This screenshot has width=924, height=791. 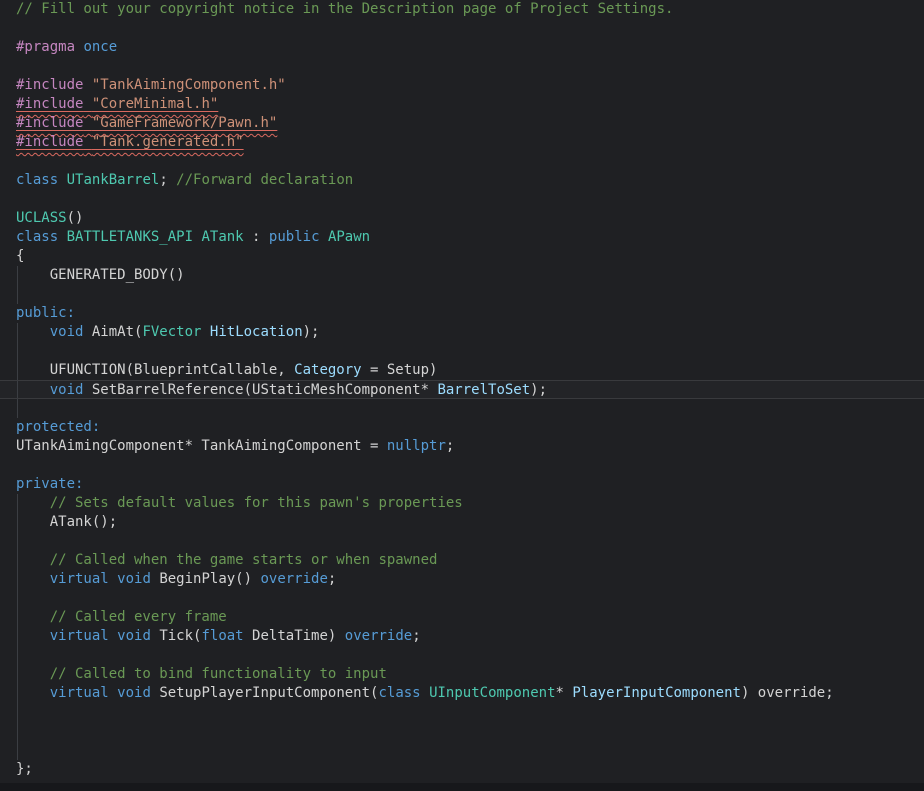 What do you see at coordinates (50, 484) in the screenshot?
I see `code-token: private:` at bounding box center [50, 484].